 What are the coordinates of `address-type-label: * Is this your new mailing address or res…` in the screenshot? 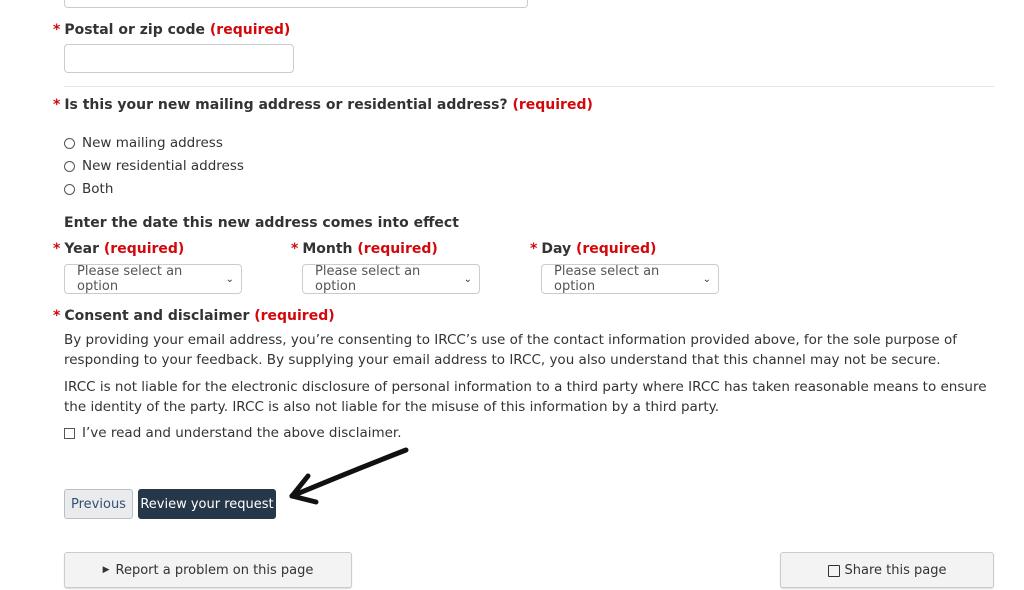 It's located at (323, 105).